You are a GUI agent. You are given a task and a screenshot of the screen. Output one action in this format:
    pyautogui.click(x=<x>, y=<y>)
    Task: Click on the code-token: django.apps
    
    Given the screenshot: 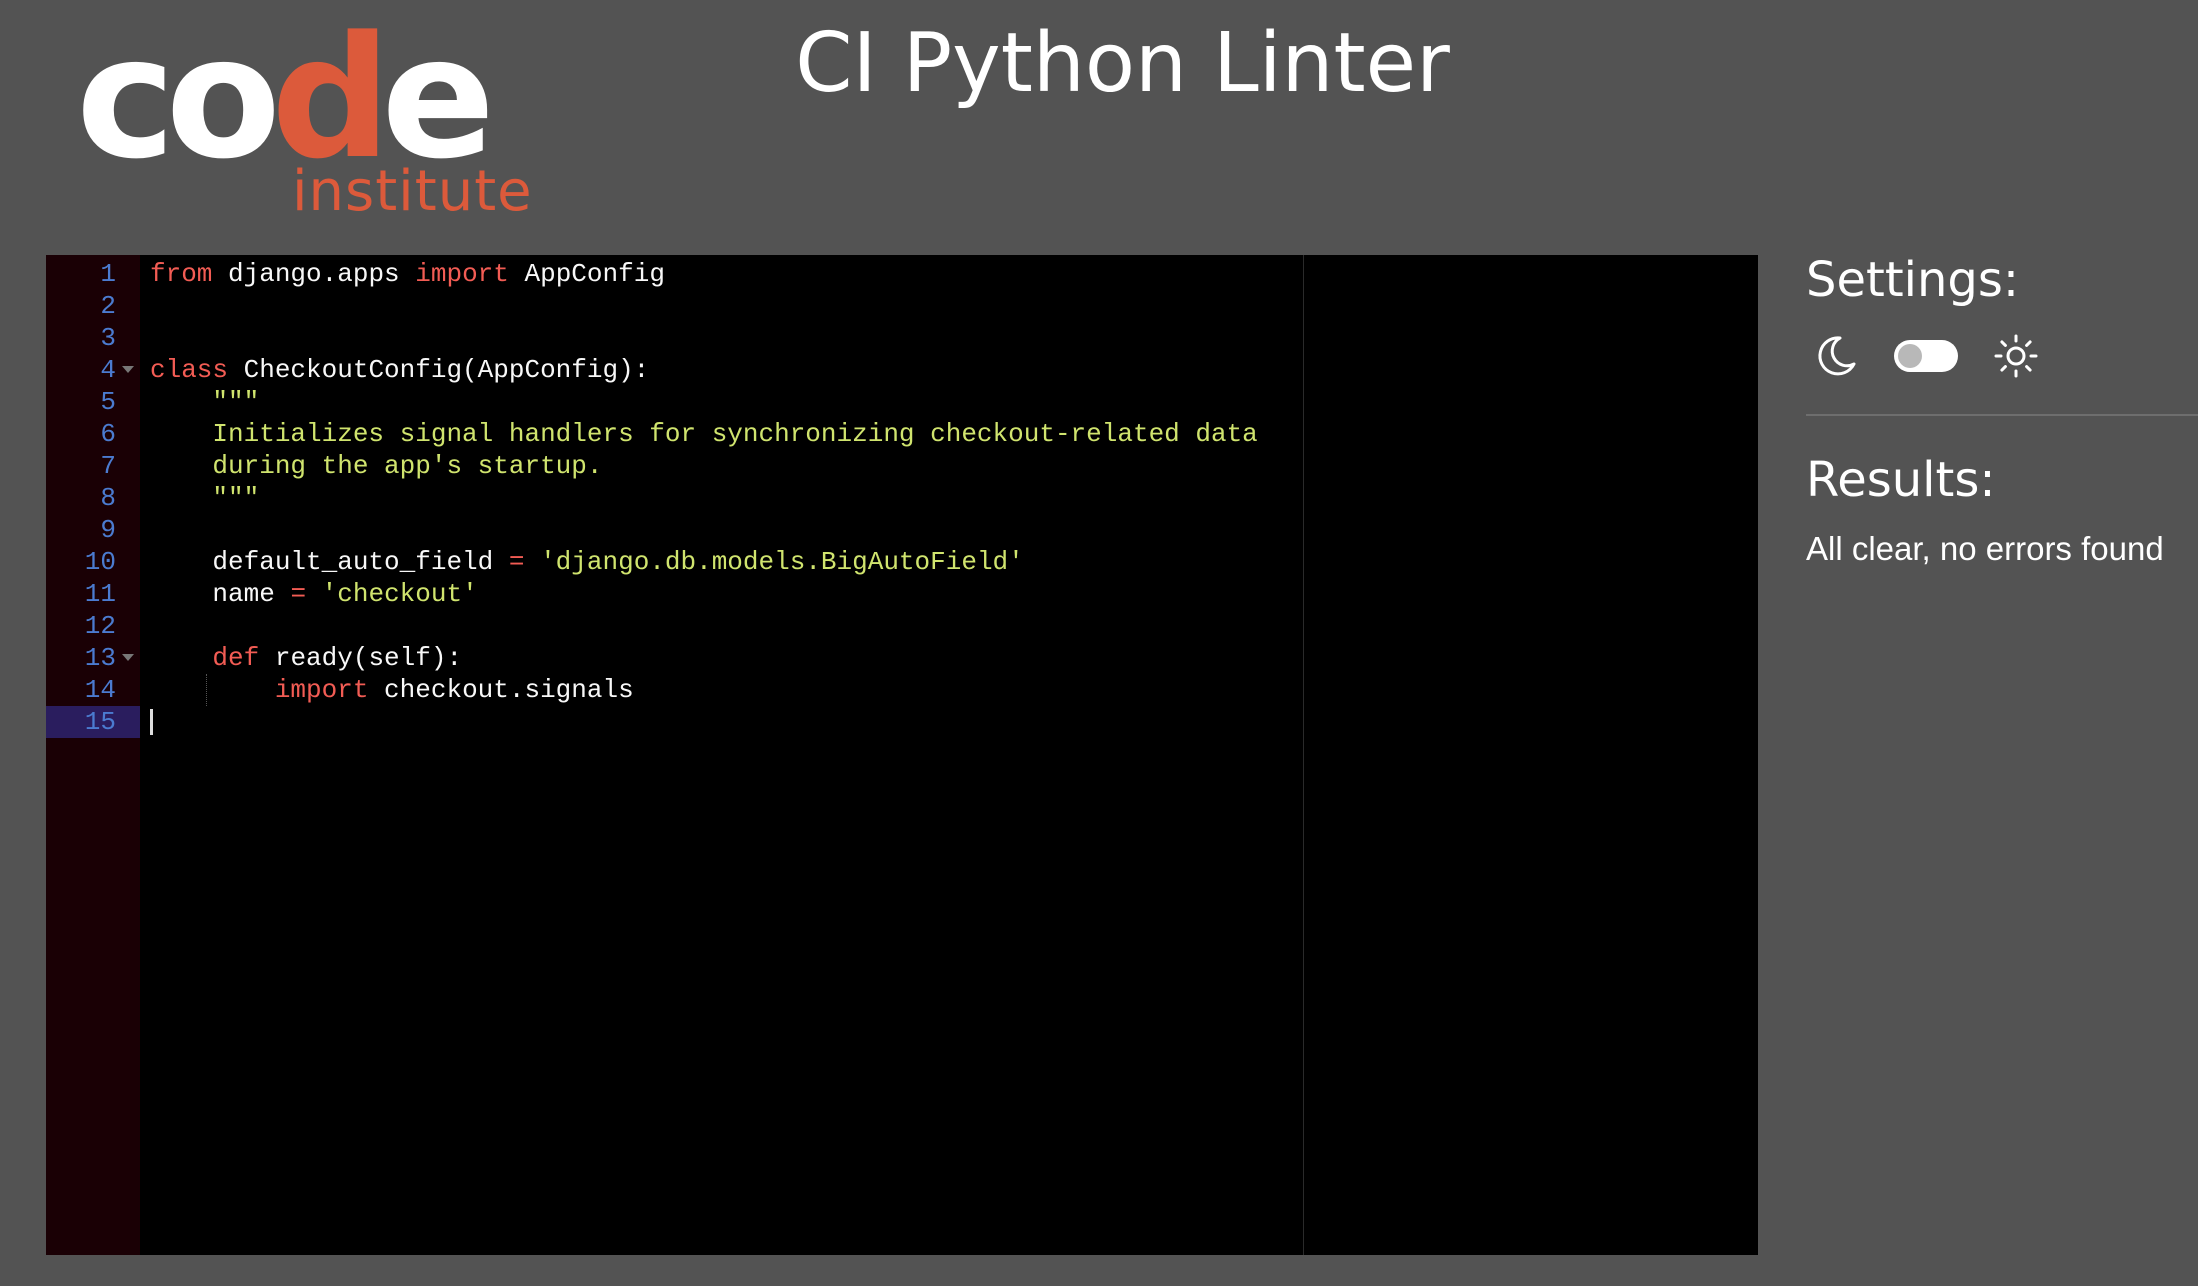 What is the action you would take?
    pyautogui.click(x=314, y=274)
    